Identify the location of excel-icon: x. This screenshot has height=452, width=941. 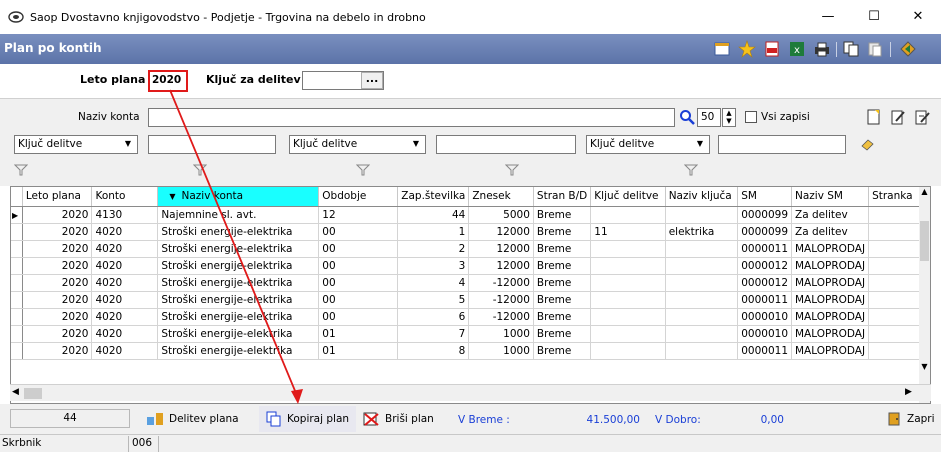
(797, 49).